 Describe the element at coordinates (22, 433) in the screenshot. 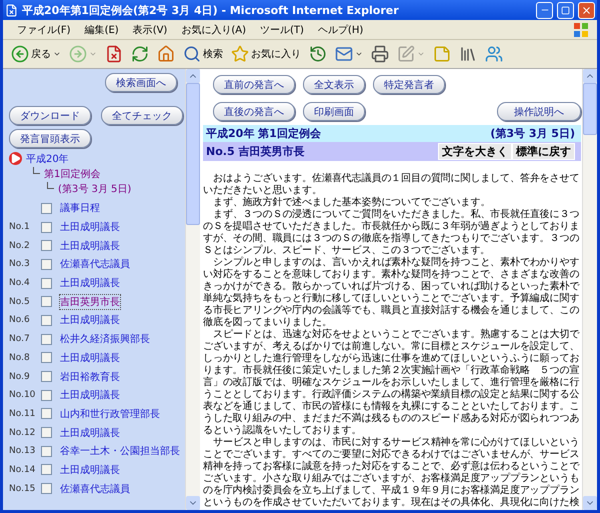

I see `item-number: No.12` at that location.